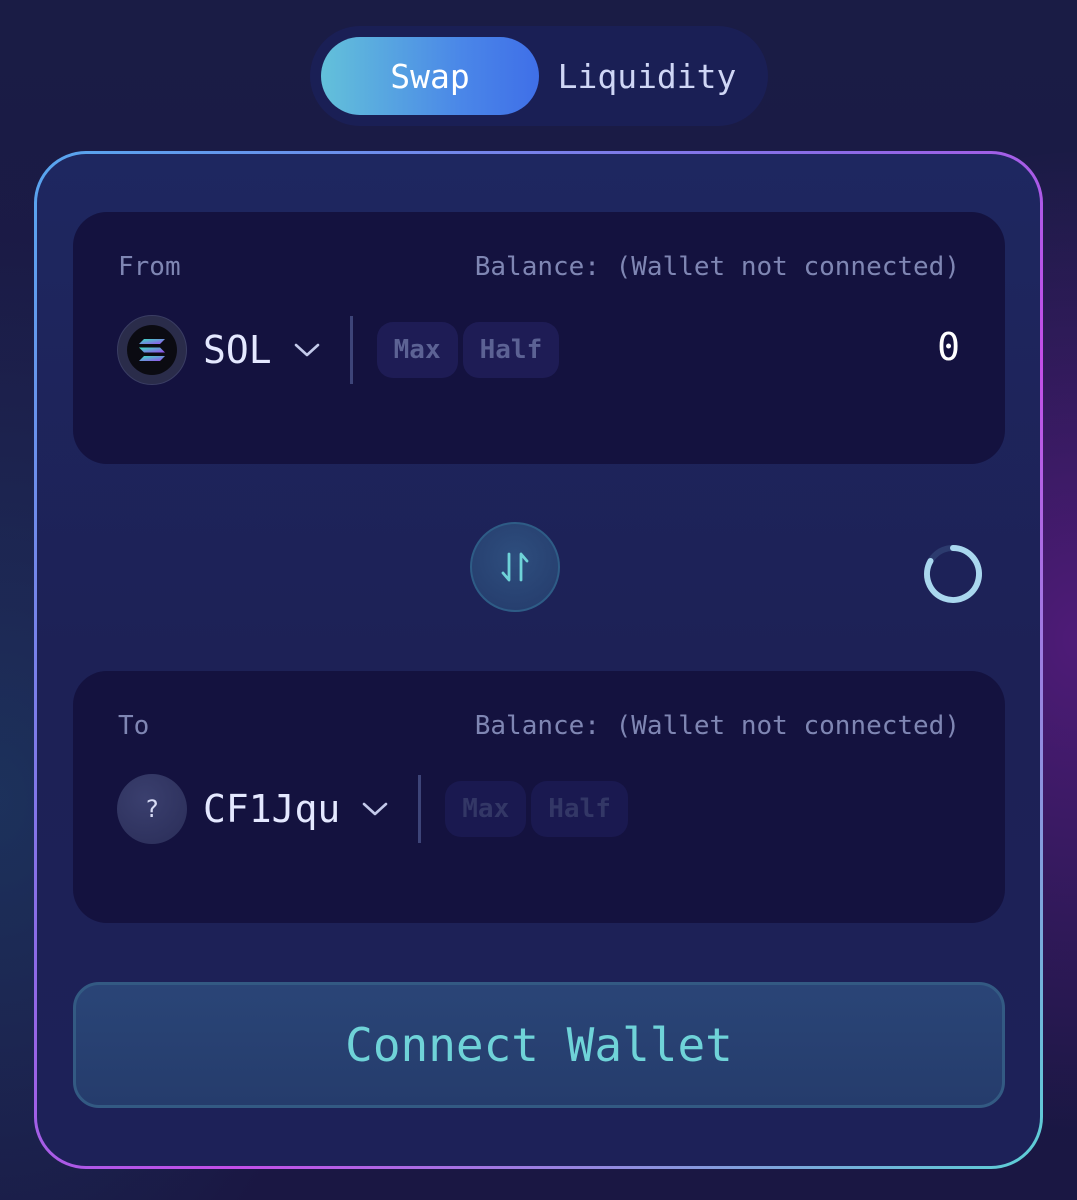 Image resolution: width=1077 pixels, height=1200 pixels. I want to click on from-amount-input: 0, so click(948, 347).